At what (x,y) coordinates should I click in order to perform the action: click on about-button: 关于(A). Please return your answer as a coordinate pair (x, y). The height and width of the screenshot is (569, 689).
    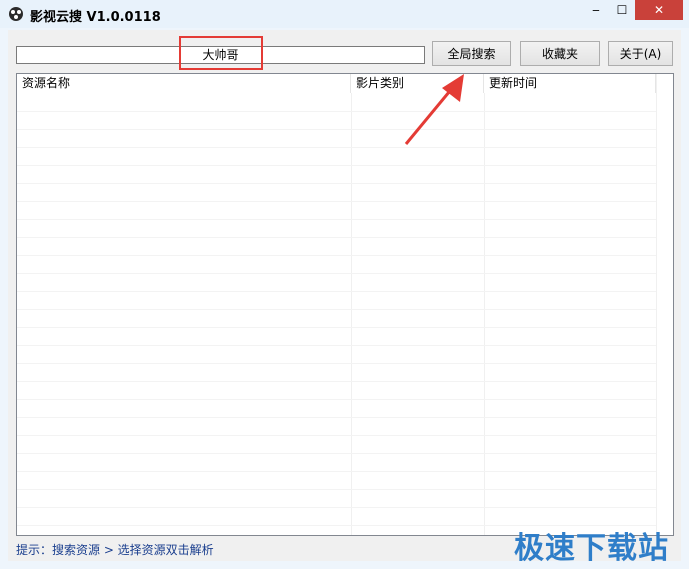
    Looking at the image, I should click on (640, 53).